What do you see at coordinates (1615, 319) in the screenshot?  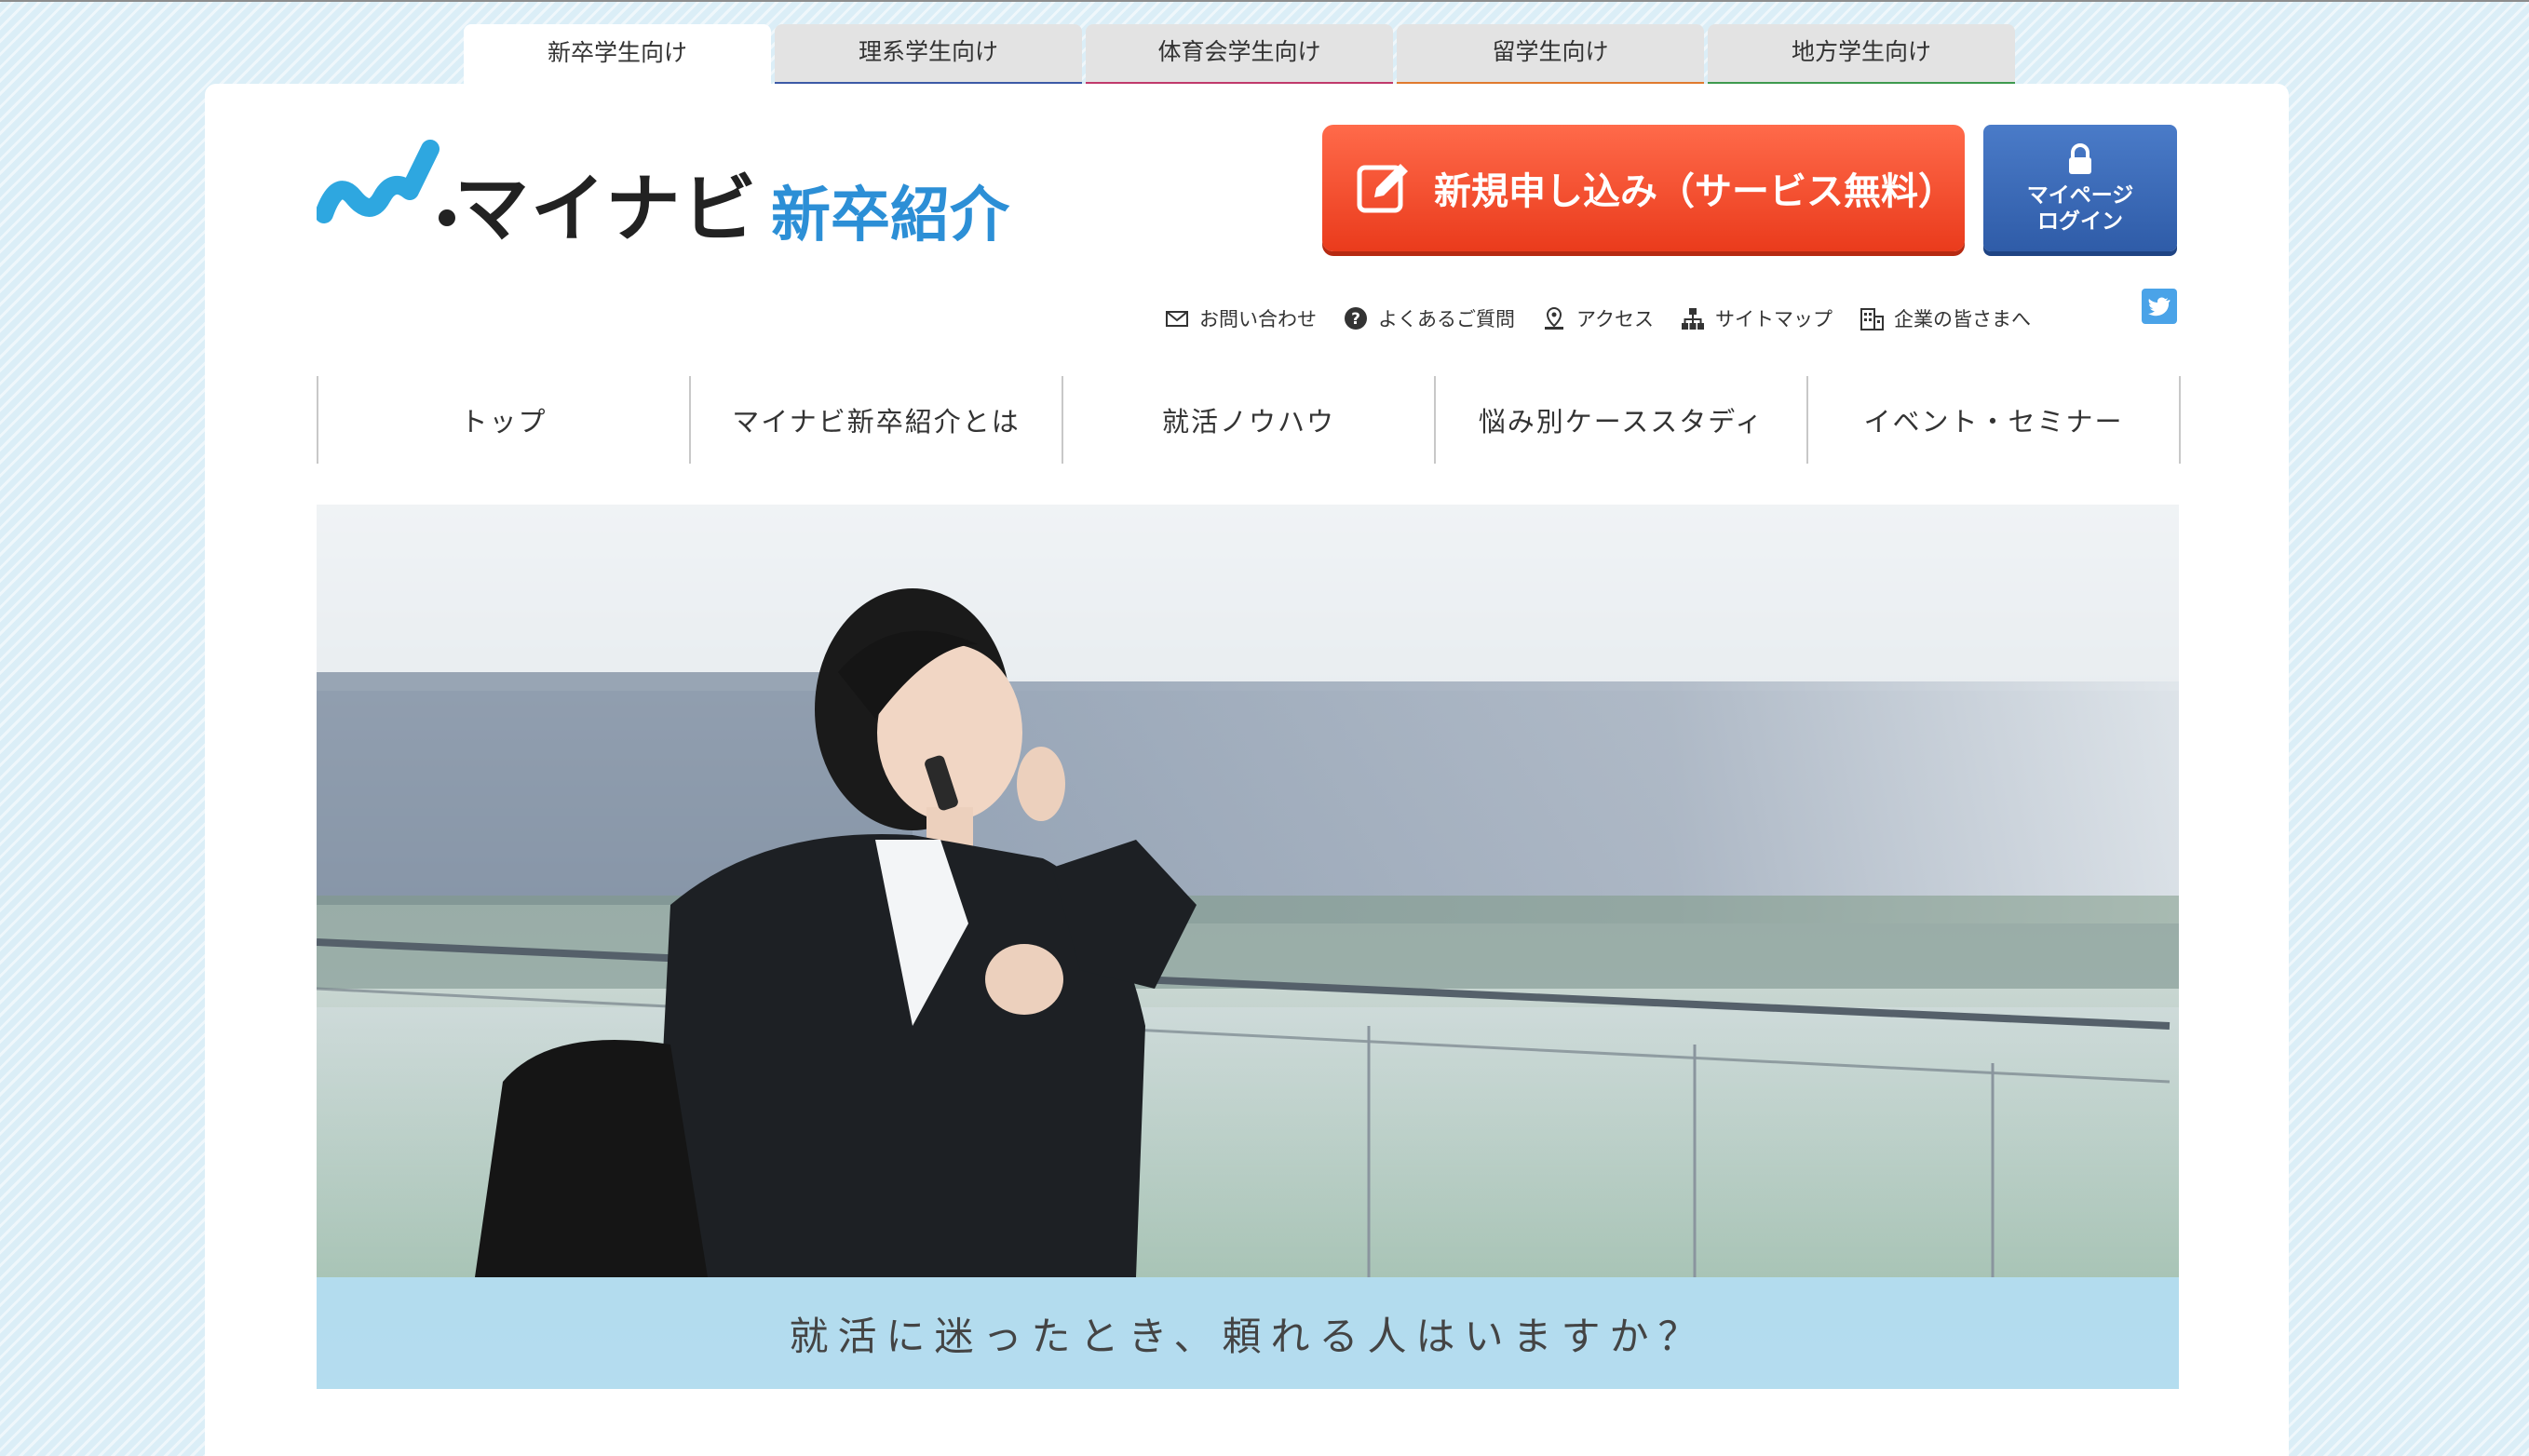 I see `access-label: アクセス` at bounding box center [1615, 319].